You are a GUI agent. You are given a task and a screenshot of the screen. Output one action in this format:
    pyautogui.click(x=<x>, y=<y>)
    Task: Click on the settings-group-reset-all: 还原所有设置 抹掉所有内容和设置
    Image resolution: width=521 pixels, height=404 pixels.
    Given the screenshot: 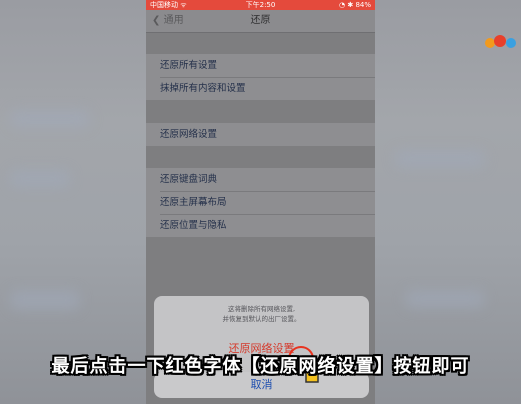 What is the action you would take?
    pyautogui.click(x=260, y=77)
    